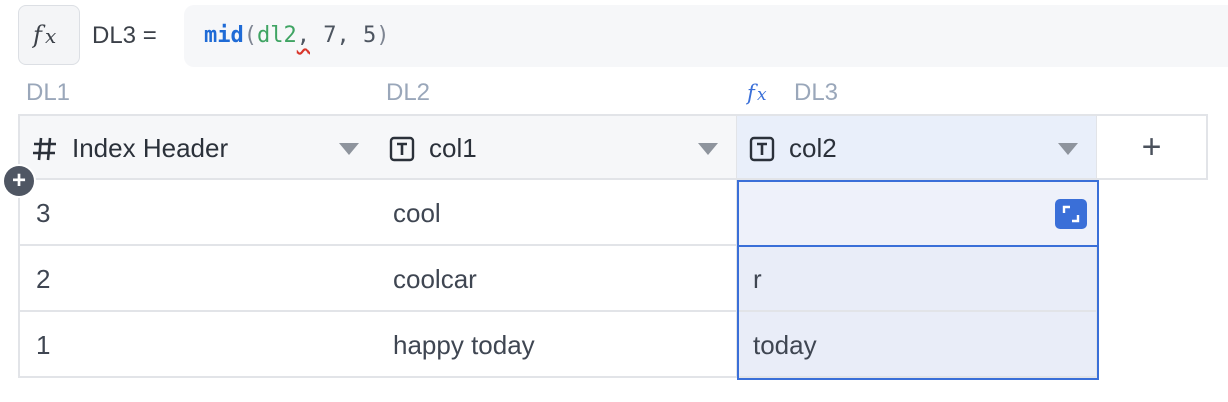 The width and height of the screenshot is (1228, 402). Describe the element at coordinates (918, 213) in the screenshot. I see `active-cell` at that location.